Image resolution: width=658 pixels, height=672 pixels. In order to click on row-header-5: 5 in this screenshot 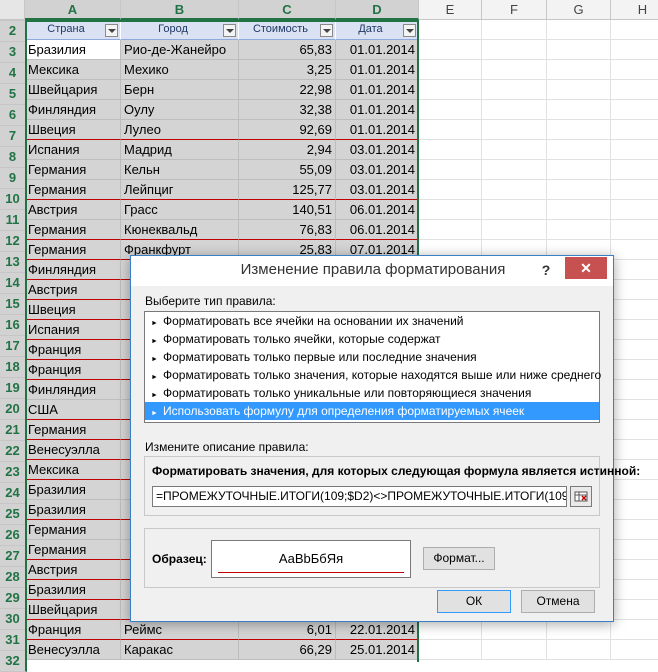, I will do `click(13, 94)`.